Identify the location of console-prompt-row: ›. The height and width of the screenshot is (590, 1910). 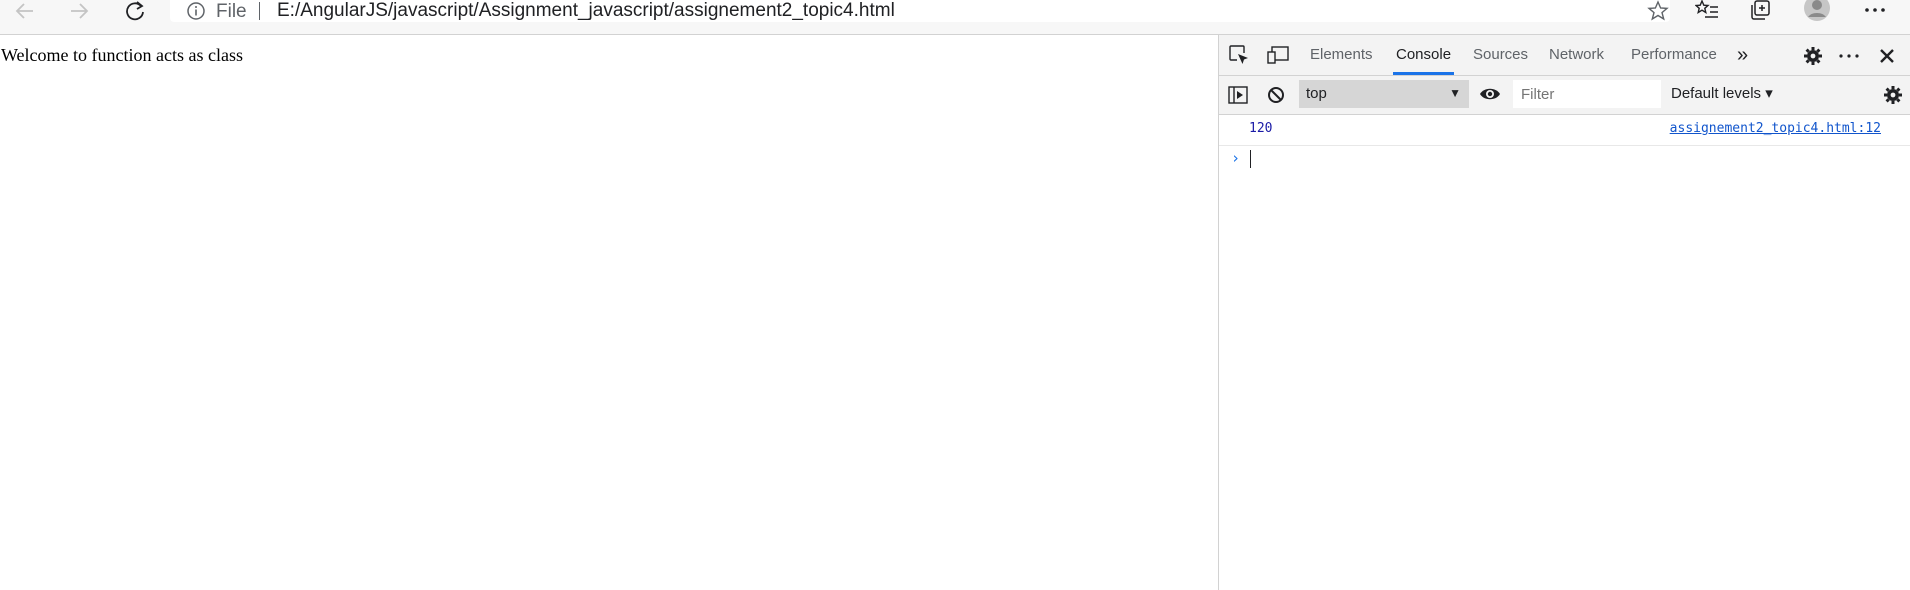
(1564, 159).